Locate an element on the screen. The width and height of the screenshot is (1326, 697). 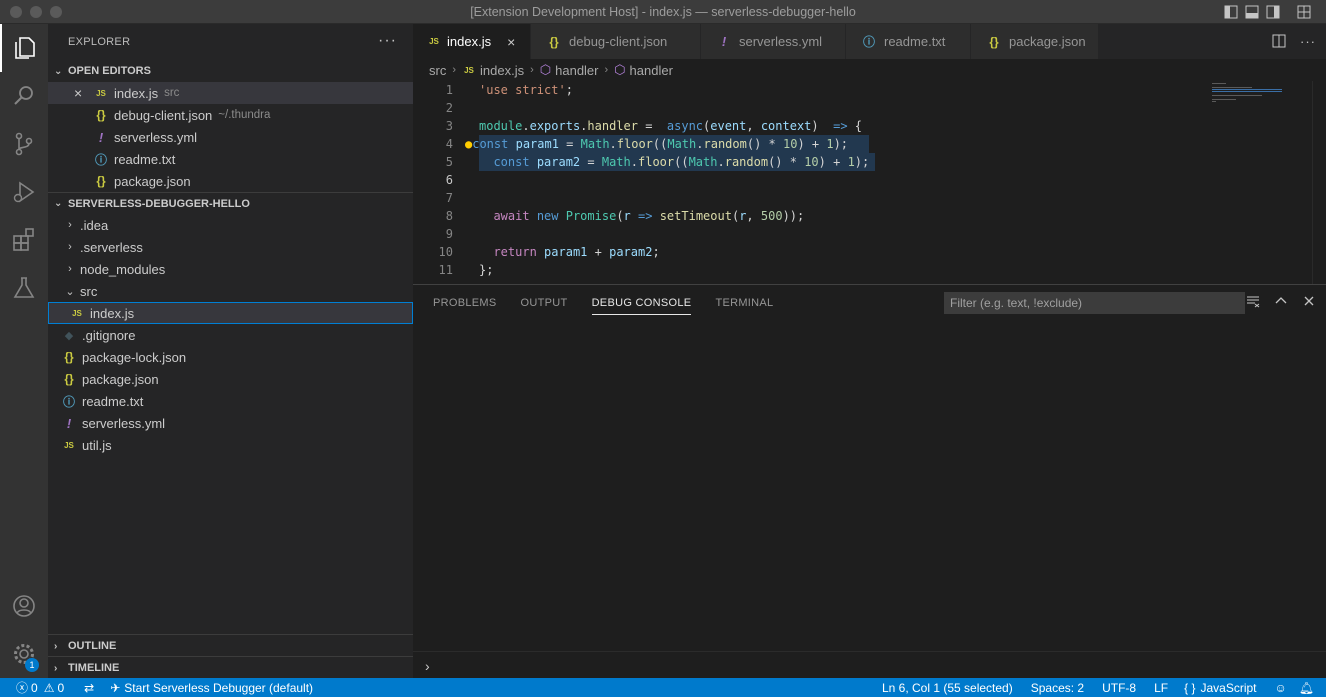
indentation-status: Spaces: 2 is located at coordinates (1057, 687).